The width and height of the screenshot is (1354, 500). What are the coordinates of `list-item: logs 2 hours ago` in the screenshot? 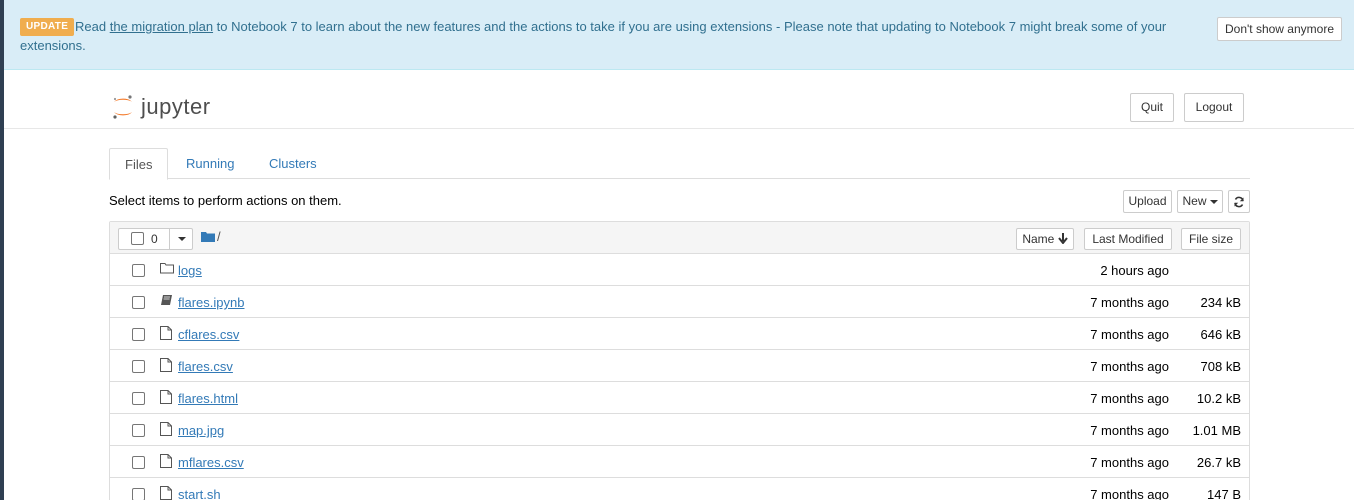 It's located at (679, 270).